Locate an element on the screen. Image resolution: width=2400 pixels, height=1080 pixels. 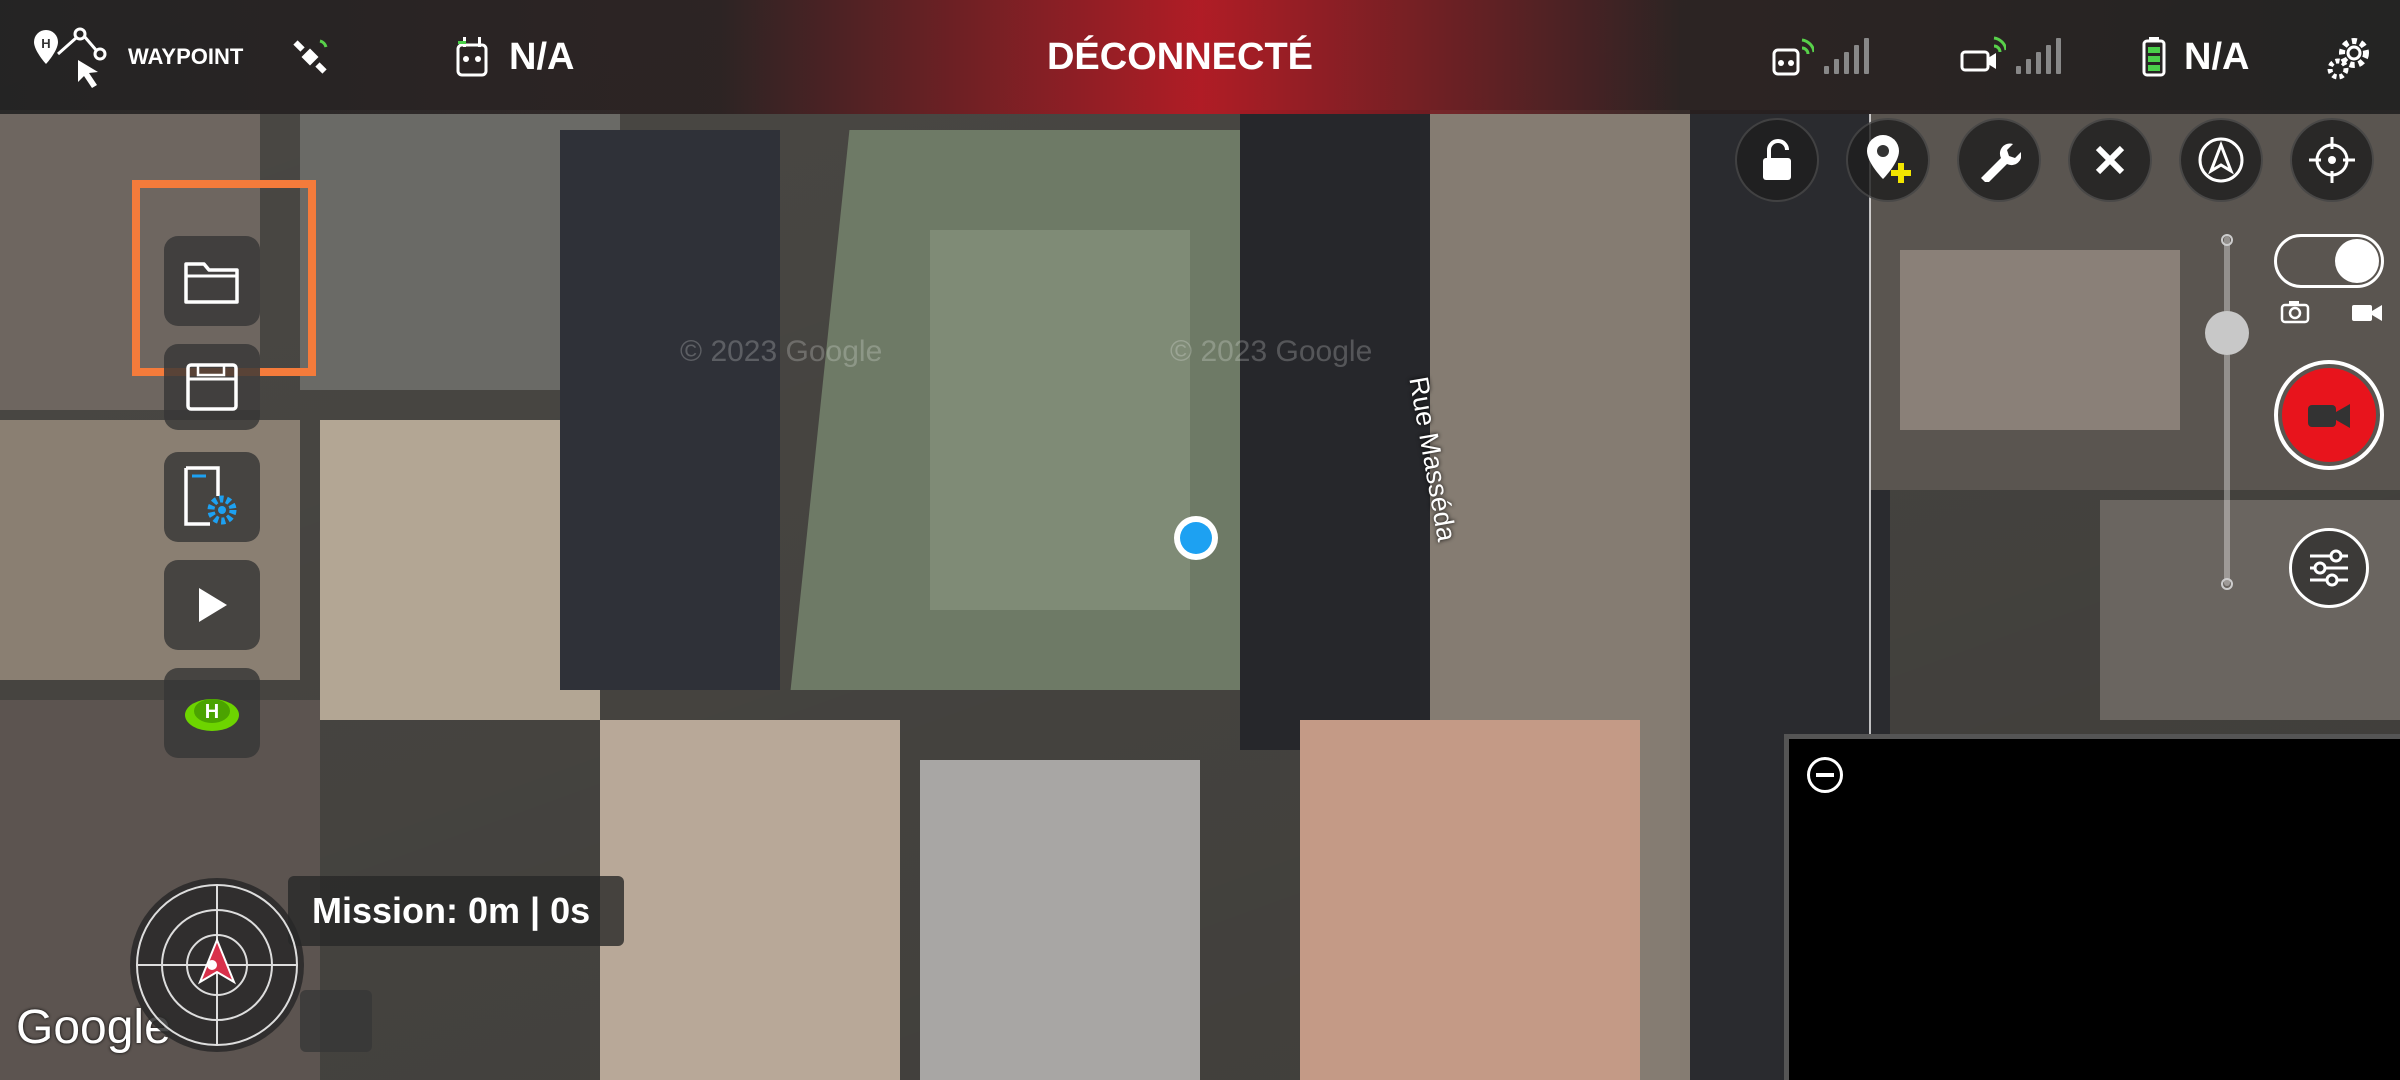
mission-settings-button is located at coordinates (212, 497).